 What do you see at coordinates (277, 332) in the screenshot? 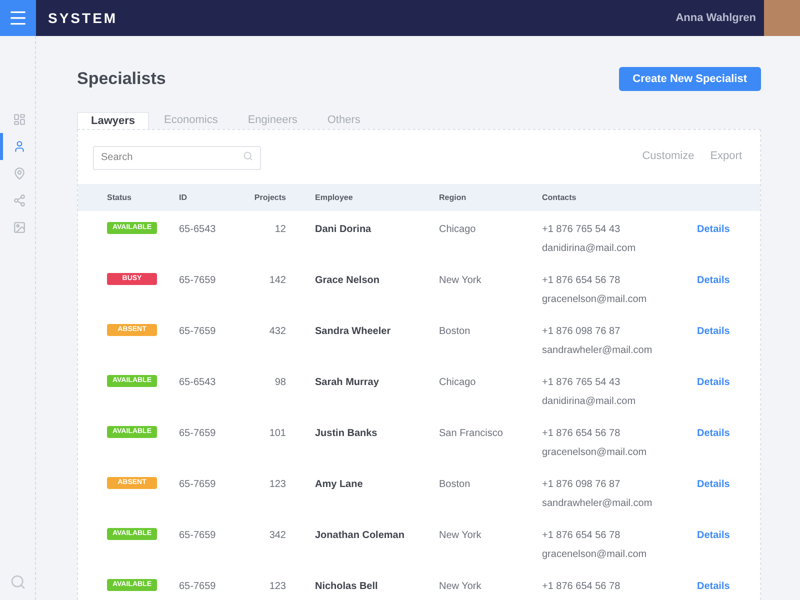
I see `table-cell-text: 432` at bounding box center [277, 332].